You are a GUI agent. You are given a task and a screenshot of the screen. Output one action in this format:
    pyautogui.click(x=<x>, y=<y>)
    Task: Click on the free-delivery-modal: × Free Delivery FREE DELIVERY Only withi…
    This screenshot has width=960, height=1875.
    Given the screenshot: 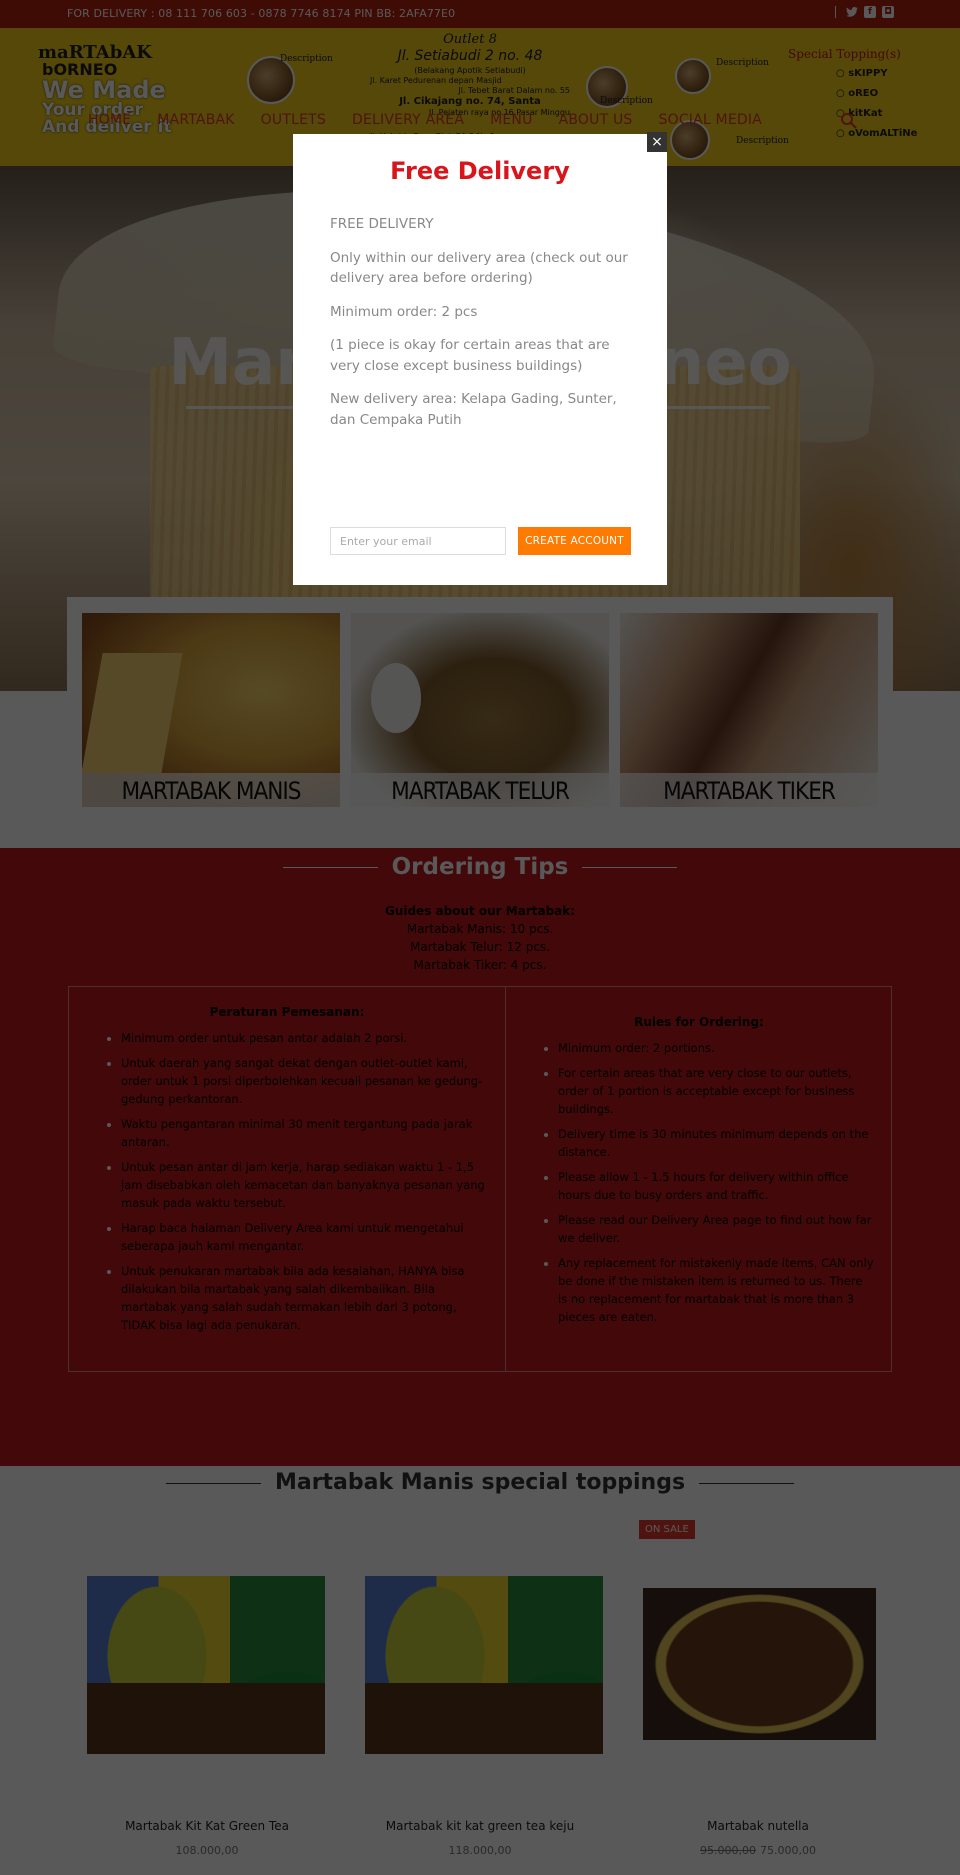 What is the action you would take?
    pyautogui.click(x=480, y=358)
    